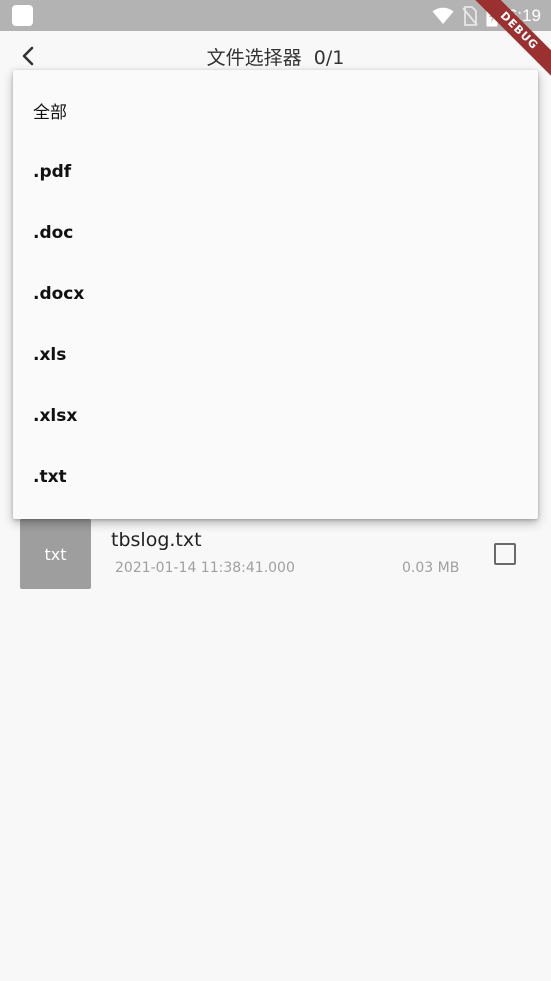  I want to click on file-type-thumbnail: txt, so click(55, 554).